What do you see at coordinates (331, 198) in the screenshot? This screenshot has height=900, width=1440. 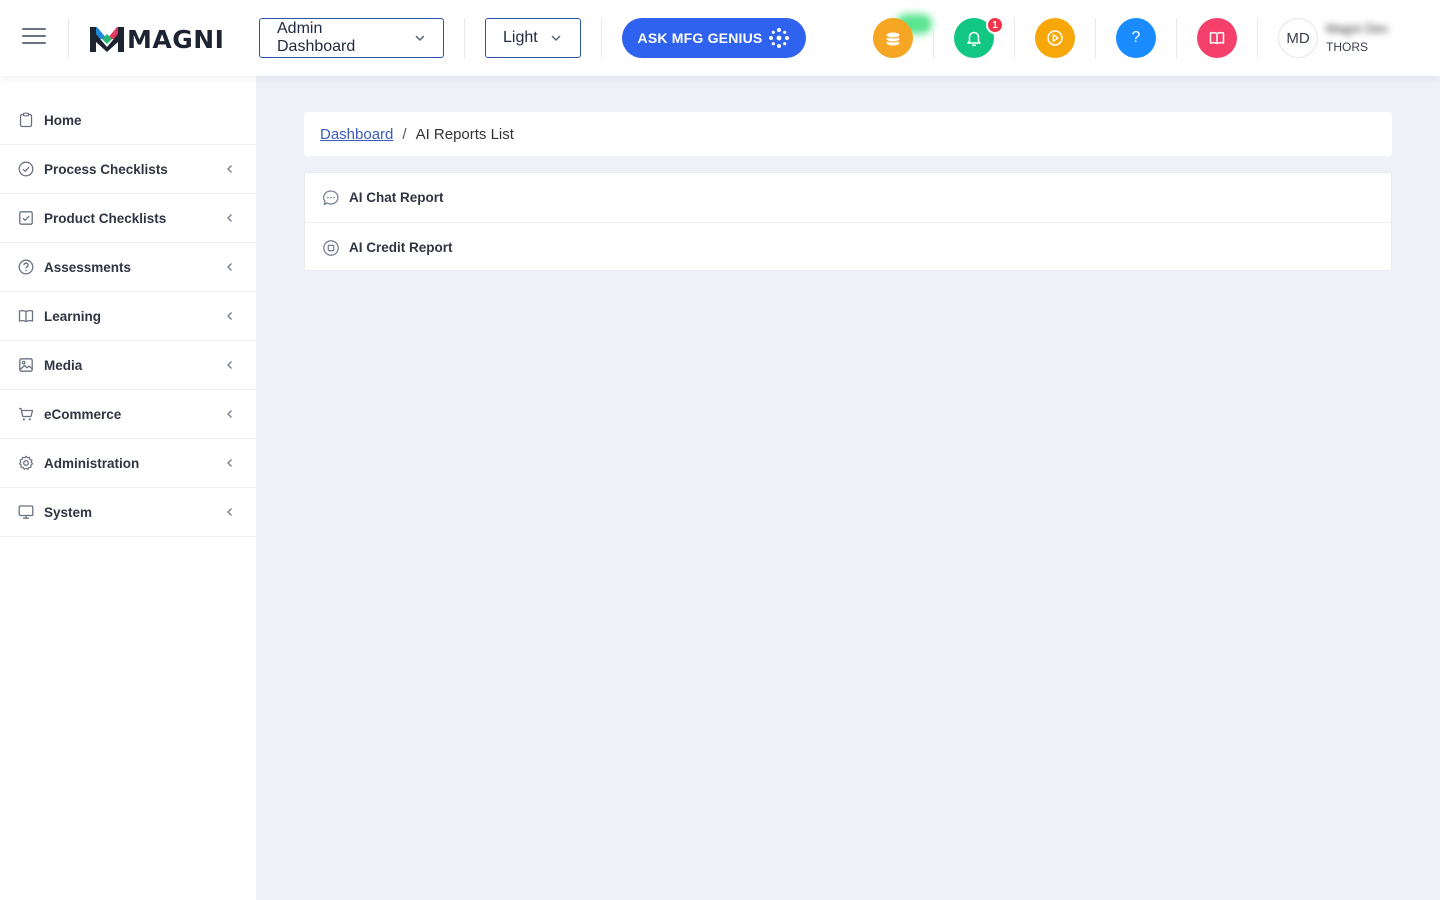 I see `chat-bubble-icon` at bounding box center [331, 198].